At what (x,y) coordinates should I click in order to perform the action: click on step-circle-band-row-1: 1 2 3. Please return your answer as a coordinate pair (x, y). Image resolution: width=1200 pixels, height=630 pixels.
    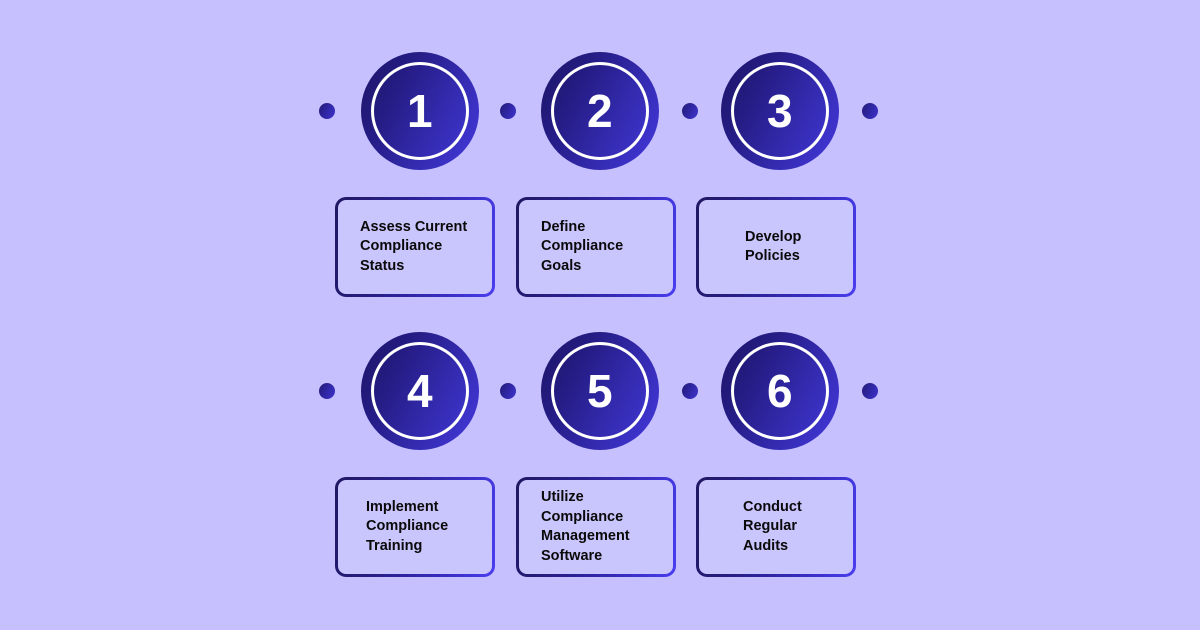
    Looking at the image, I should click on (600, 111).